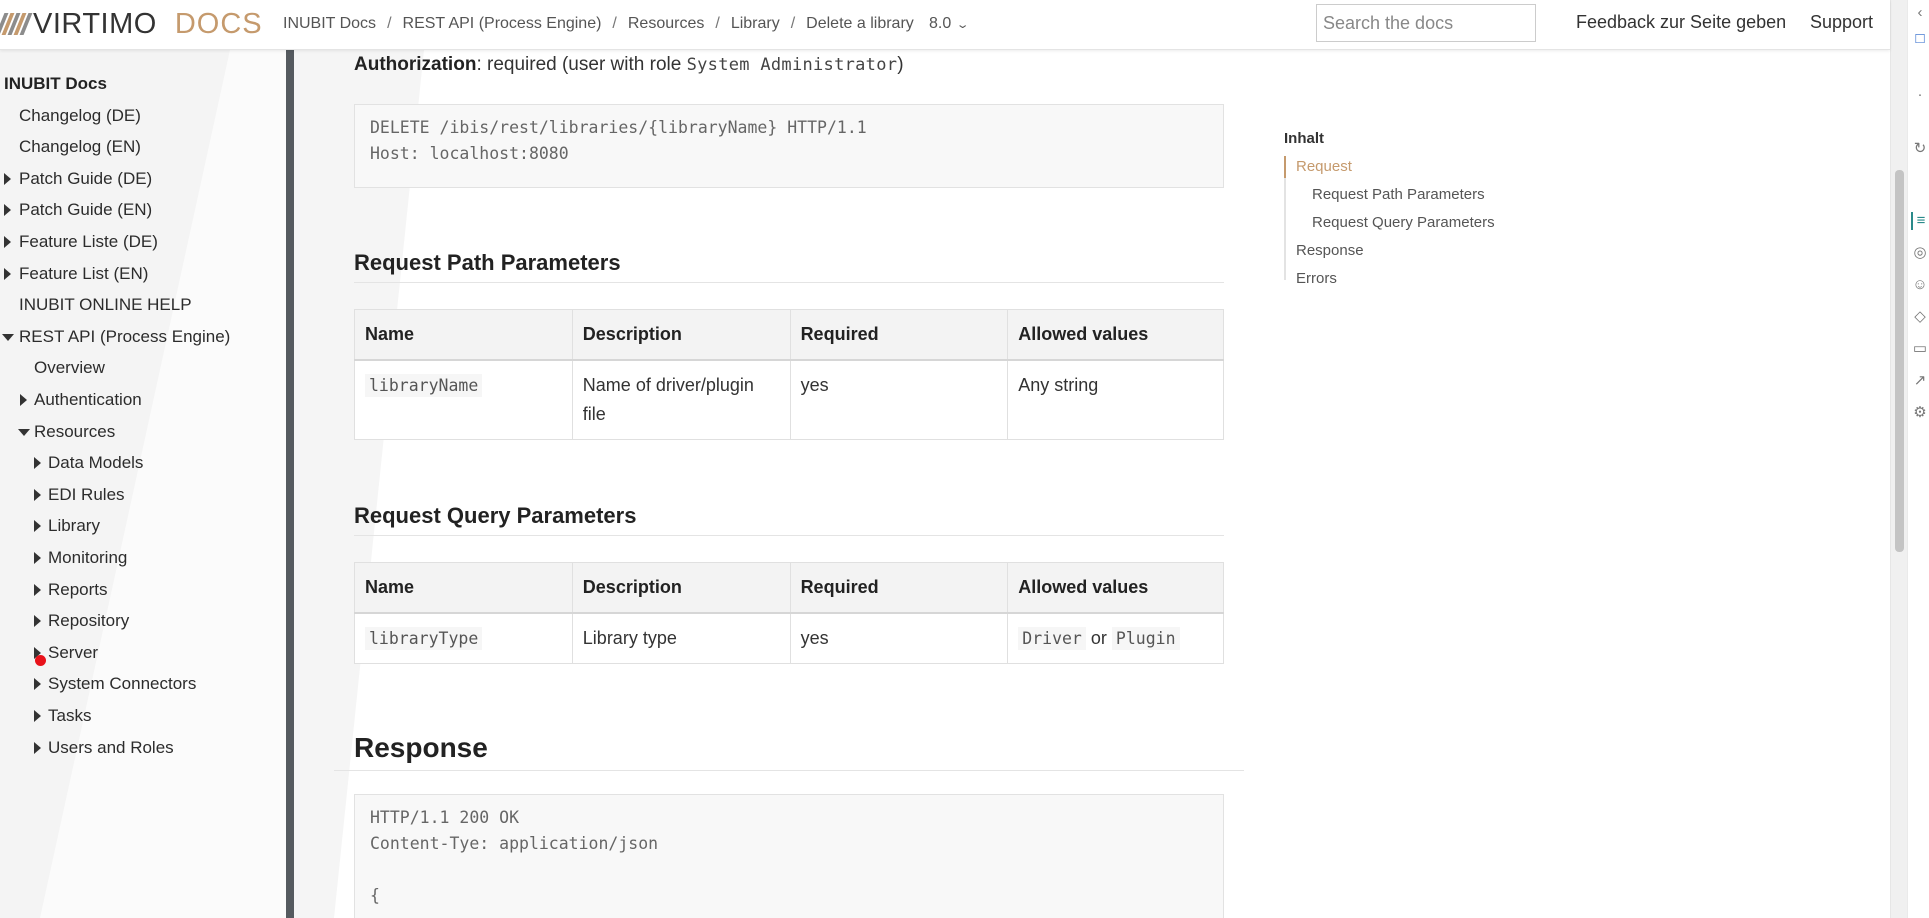 This screenshot has width=1929, height=918. I want to click on sidebar-item-repository: Repository, so click(88, 621).